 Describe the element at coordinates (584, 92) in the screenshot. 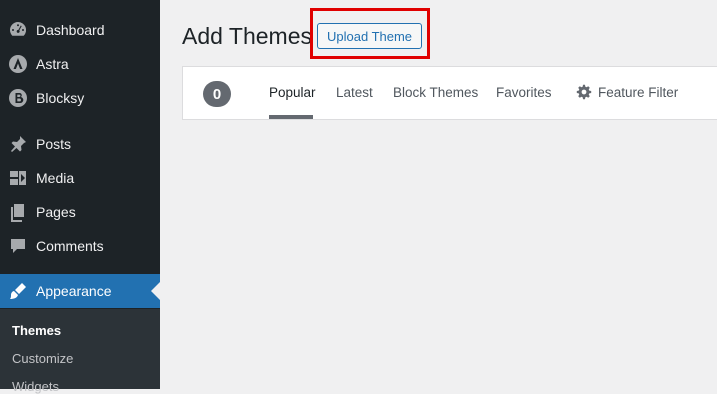

I see `gear-icon` at that location.